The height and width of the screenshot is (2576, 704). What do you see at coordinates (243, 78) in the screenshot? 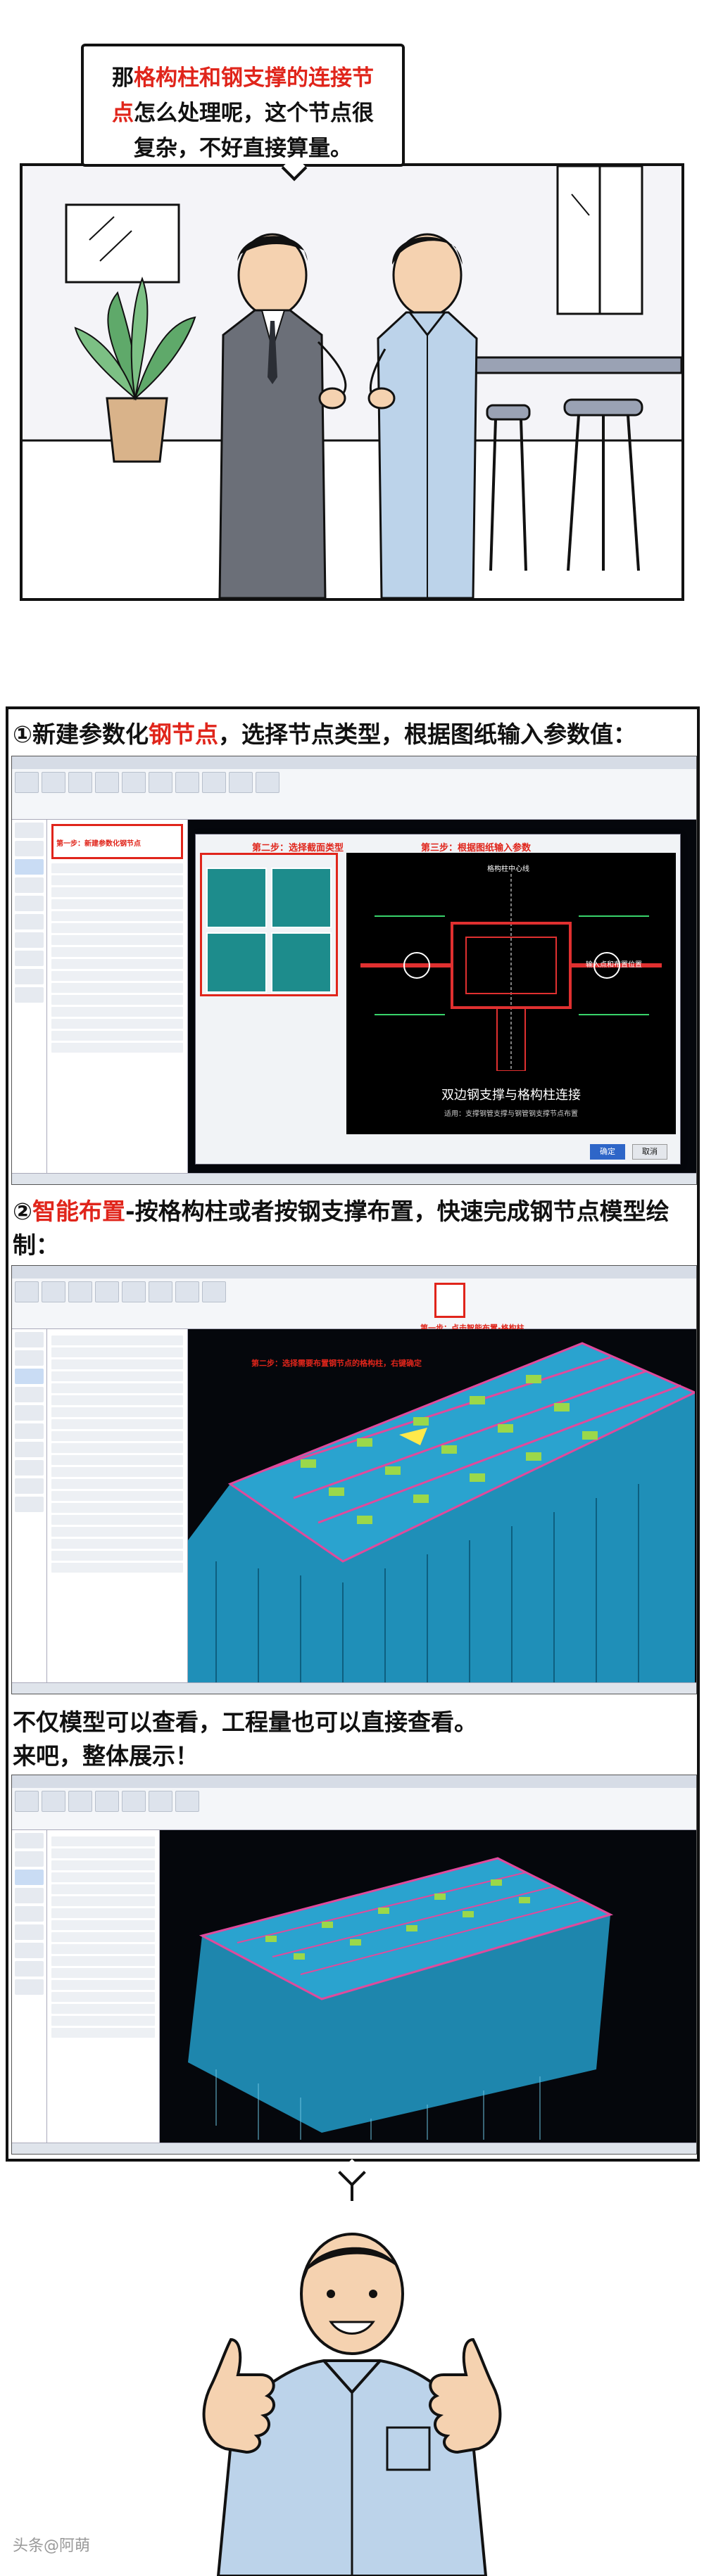
I see `bubble-line-1: 那格构柱和钢支撑的连接节` at bounding box center [243, 78].